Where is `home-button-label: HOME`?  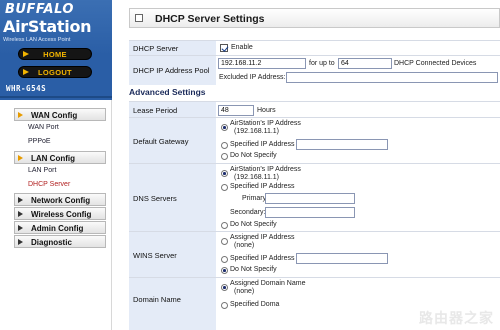
home-button-label: HOME is located at coordinates (55, 54).